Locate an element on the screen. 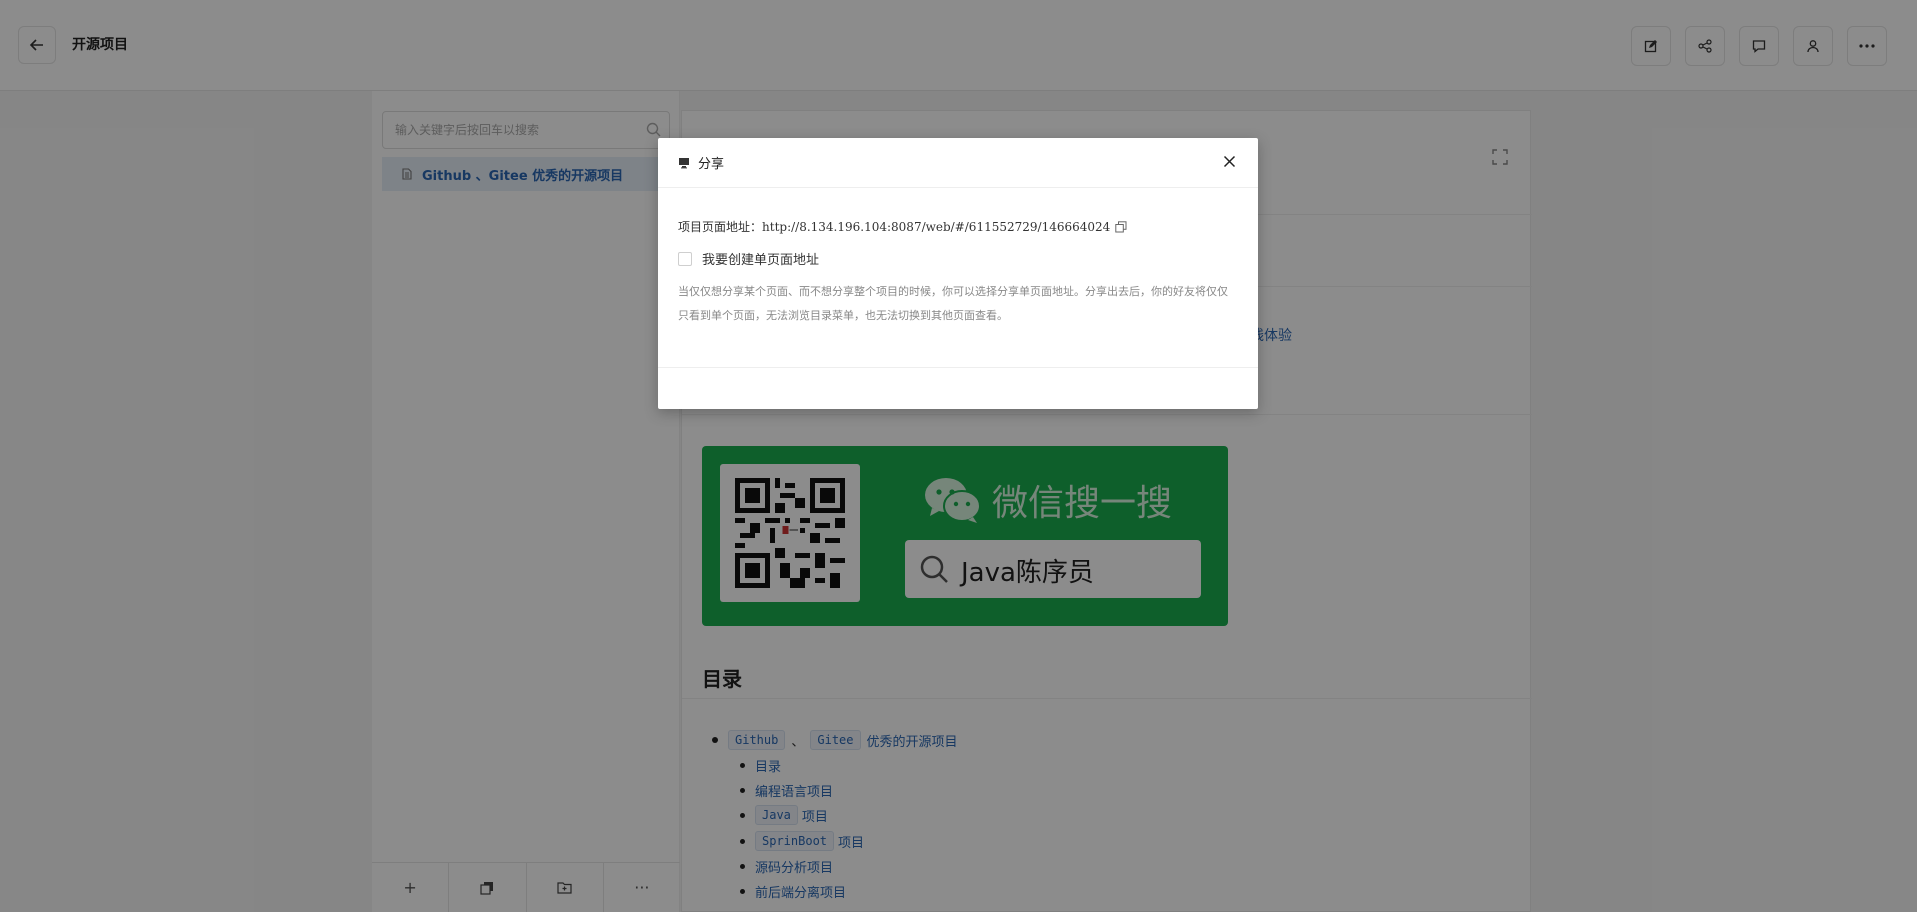  single-page-checkbox is located at coordinates (685, 258).